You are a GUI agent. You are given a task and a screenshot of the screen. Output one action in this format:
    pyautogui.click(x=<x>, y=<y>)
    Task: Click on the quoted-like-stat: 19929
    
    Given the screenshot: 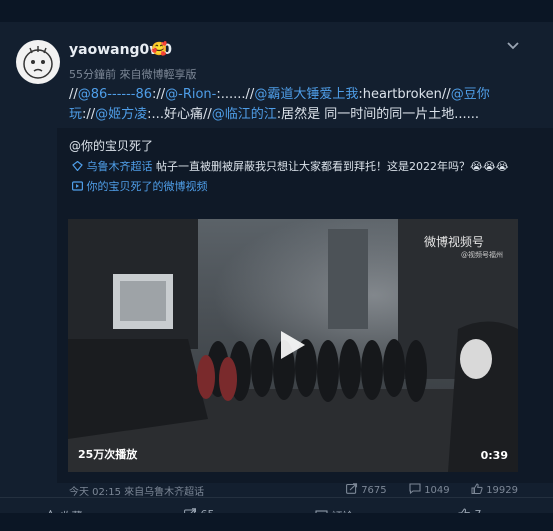 What is the action you would take?
    pyautogui.click(x=494, y=489)
    